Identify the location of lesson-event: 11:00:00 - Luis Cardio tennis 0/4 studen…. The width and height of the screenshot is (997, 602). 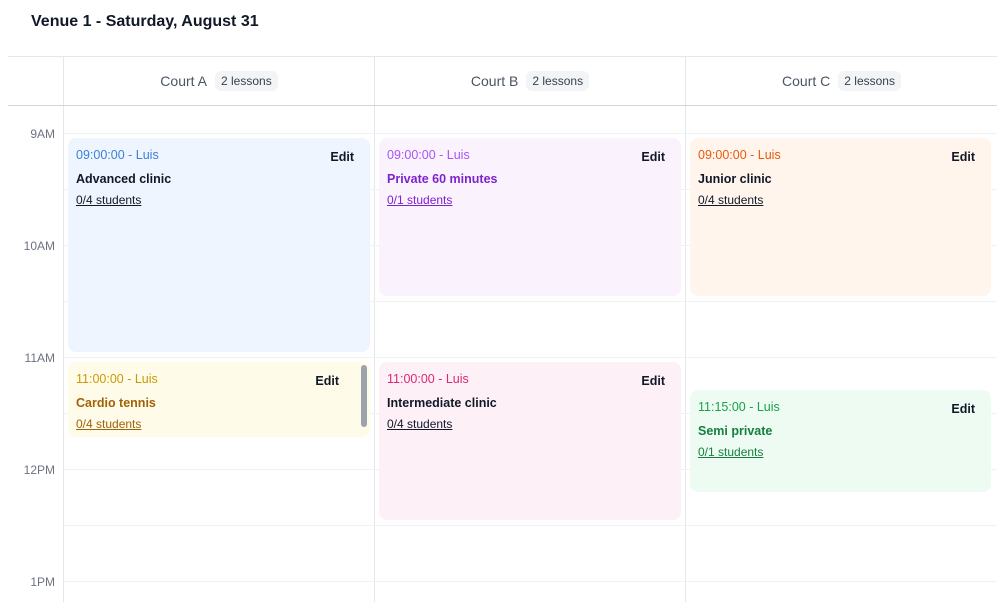
(219, 399).